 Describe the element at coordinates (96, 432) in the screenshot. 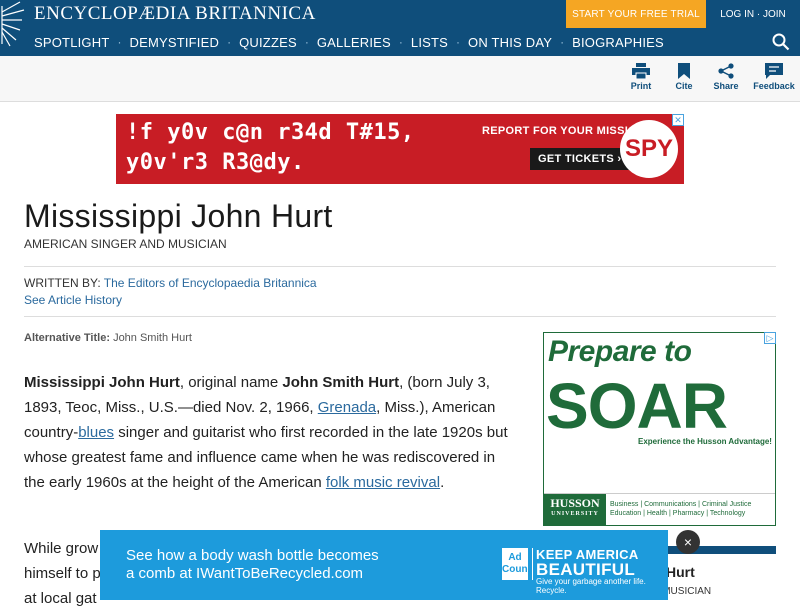

I see `link-blues: blues` at that location.